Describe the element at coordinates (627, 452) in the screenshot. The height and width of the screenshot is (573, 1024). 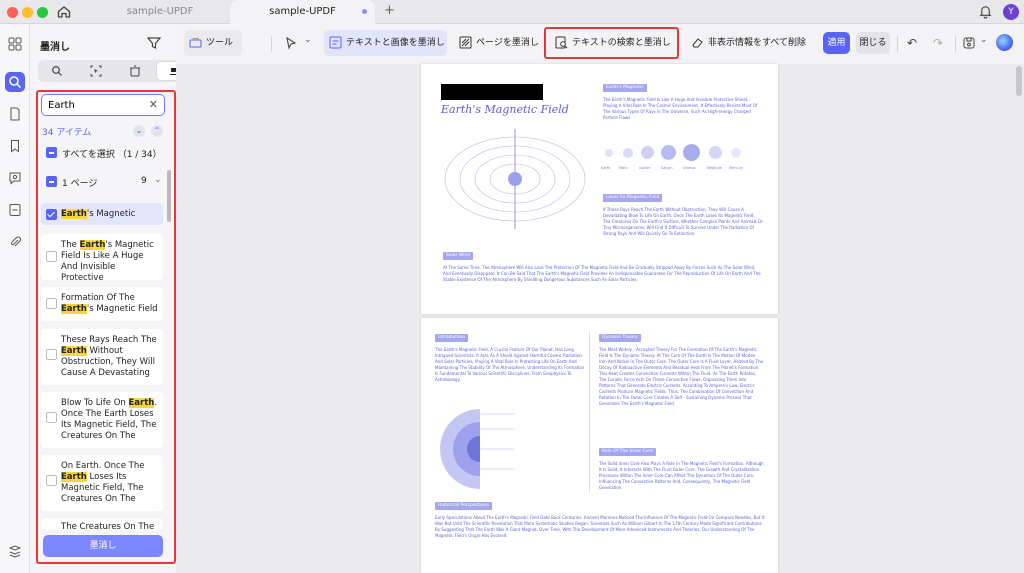
I see `section-label: Role Of The Inner Core` at that location.